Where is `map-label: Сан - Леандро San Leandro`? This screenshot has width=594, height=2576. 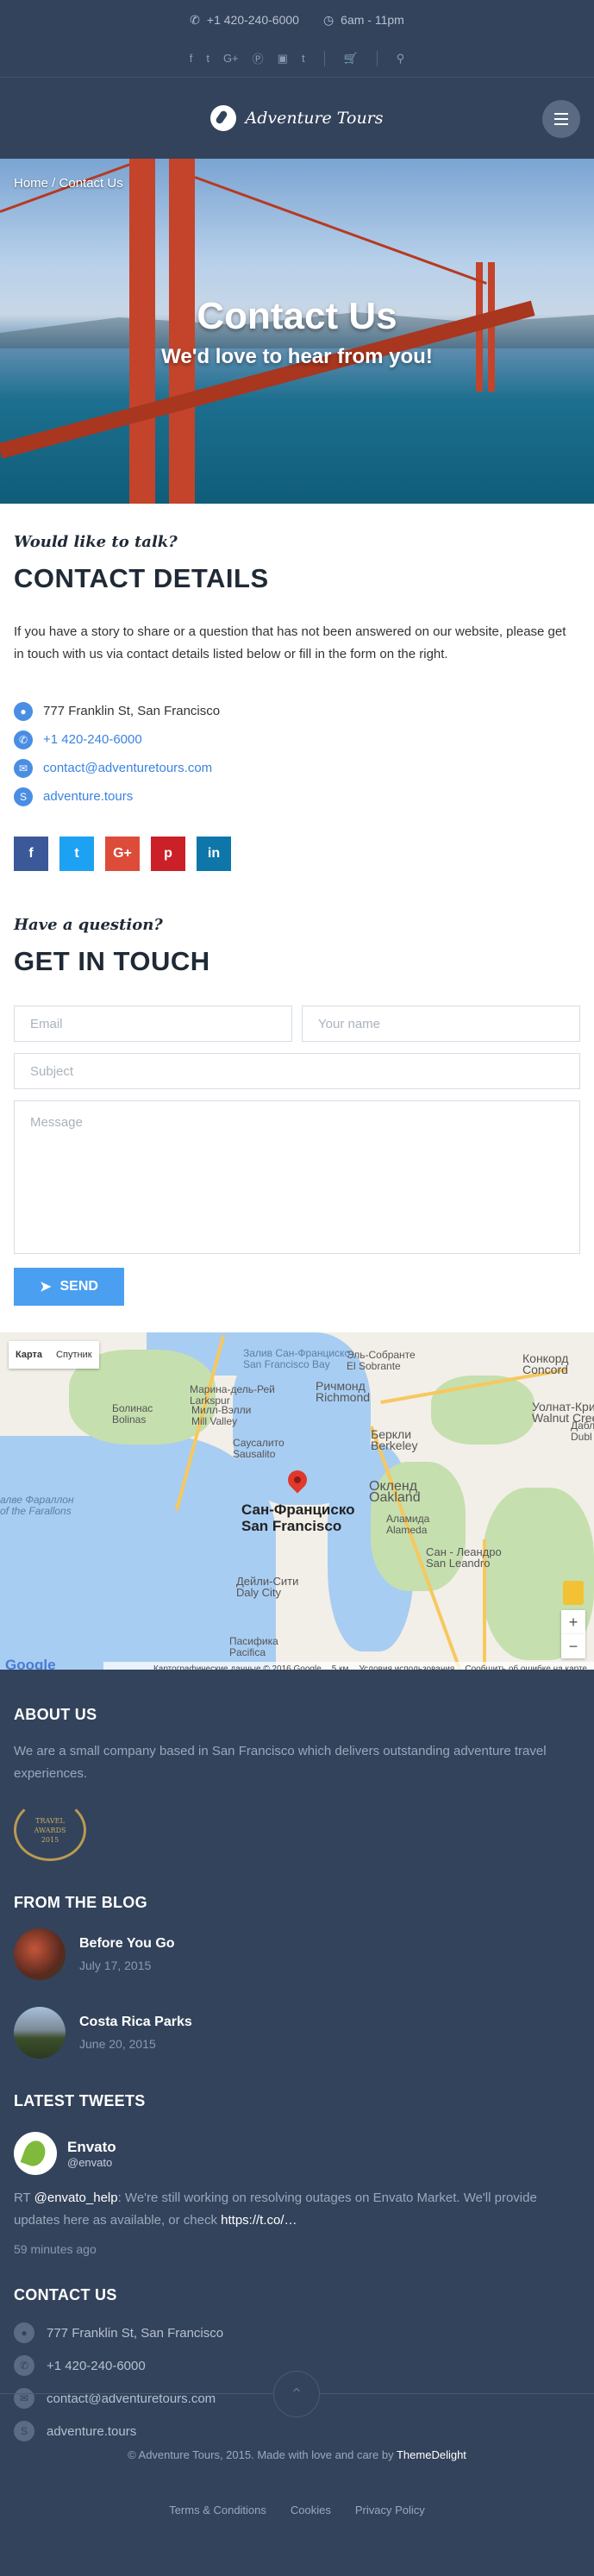
map-label: Сан - Леандро San Leandro is located at coordinates (464, 1557).